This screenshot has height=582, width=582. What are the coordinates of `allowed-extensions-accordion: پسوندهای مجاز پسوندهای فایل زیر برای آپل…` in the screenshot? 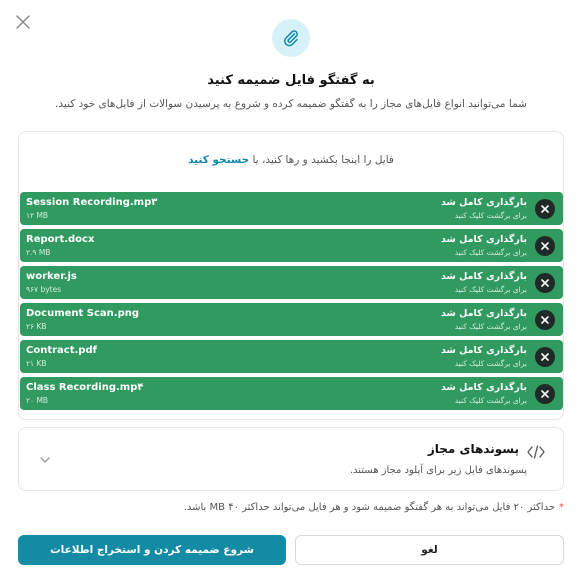 It's located at (291, 459).